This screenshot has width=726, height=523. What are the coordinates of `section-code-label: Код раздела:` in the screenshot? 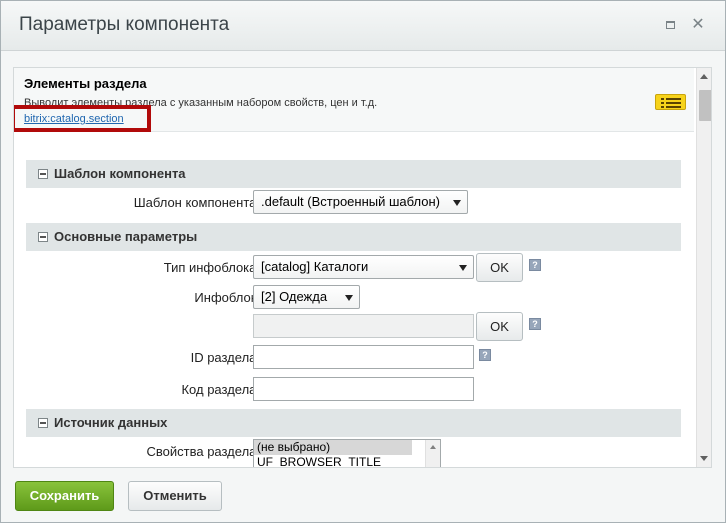 It's located at (220, 389).